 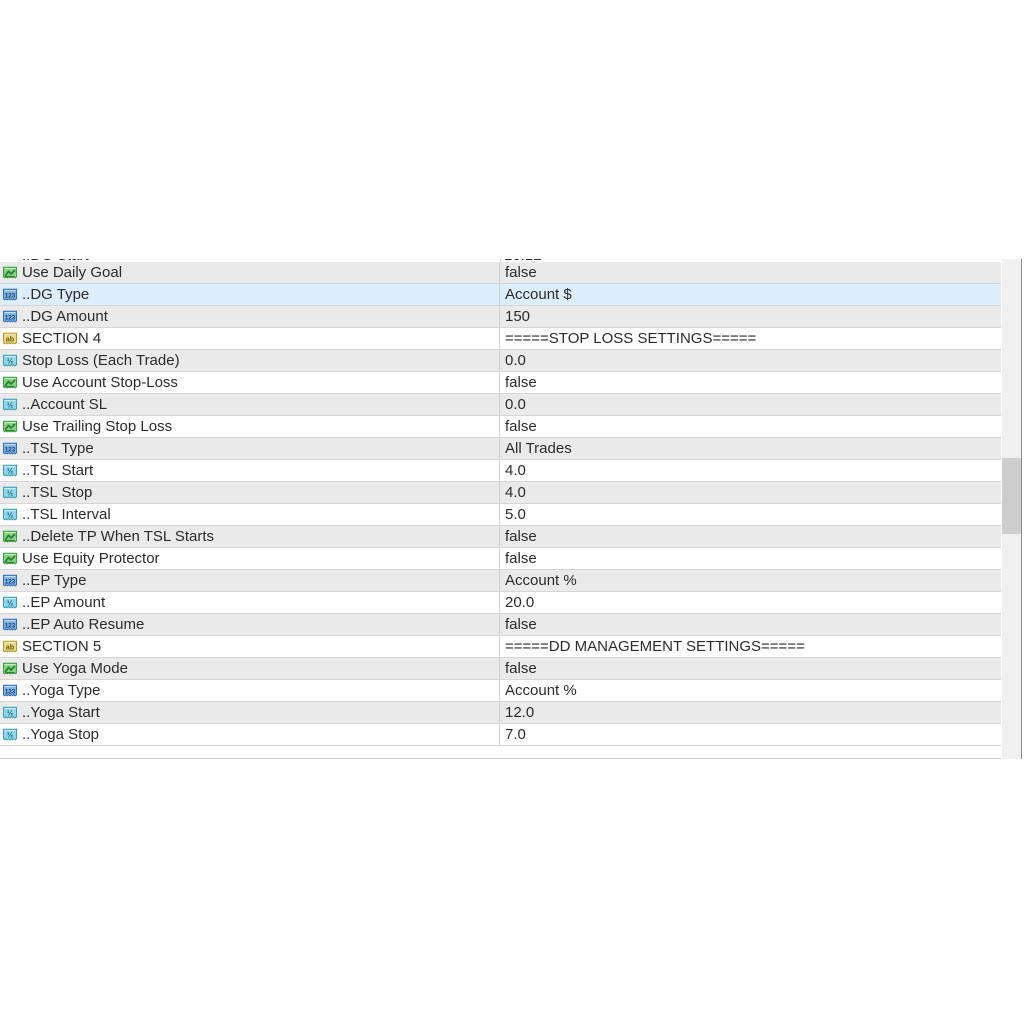 I want to click on cell-variable-name: ½ ..TSL Interval, so click(x=250, y=514).